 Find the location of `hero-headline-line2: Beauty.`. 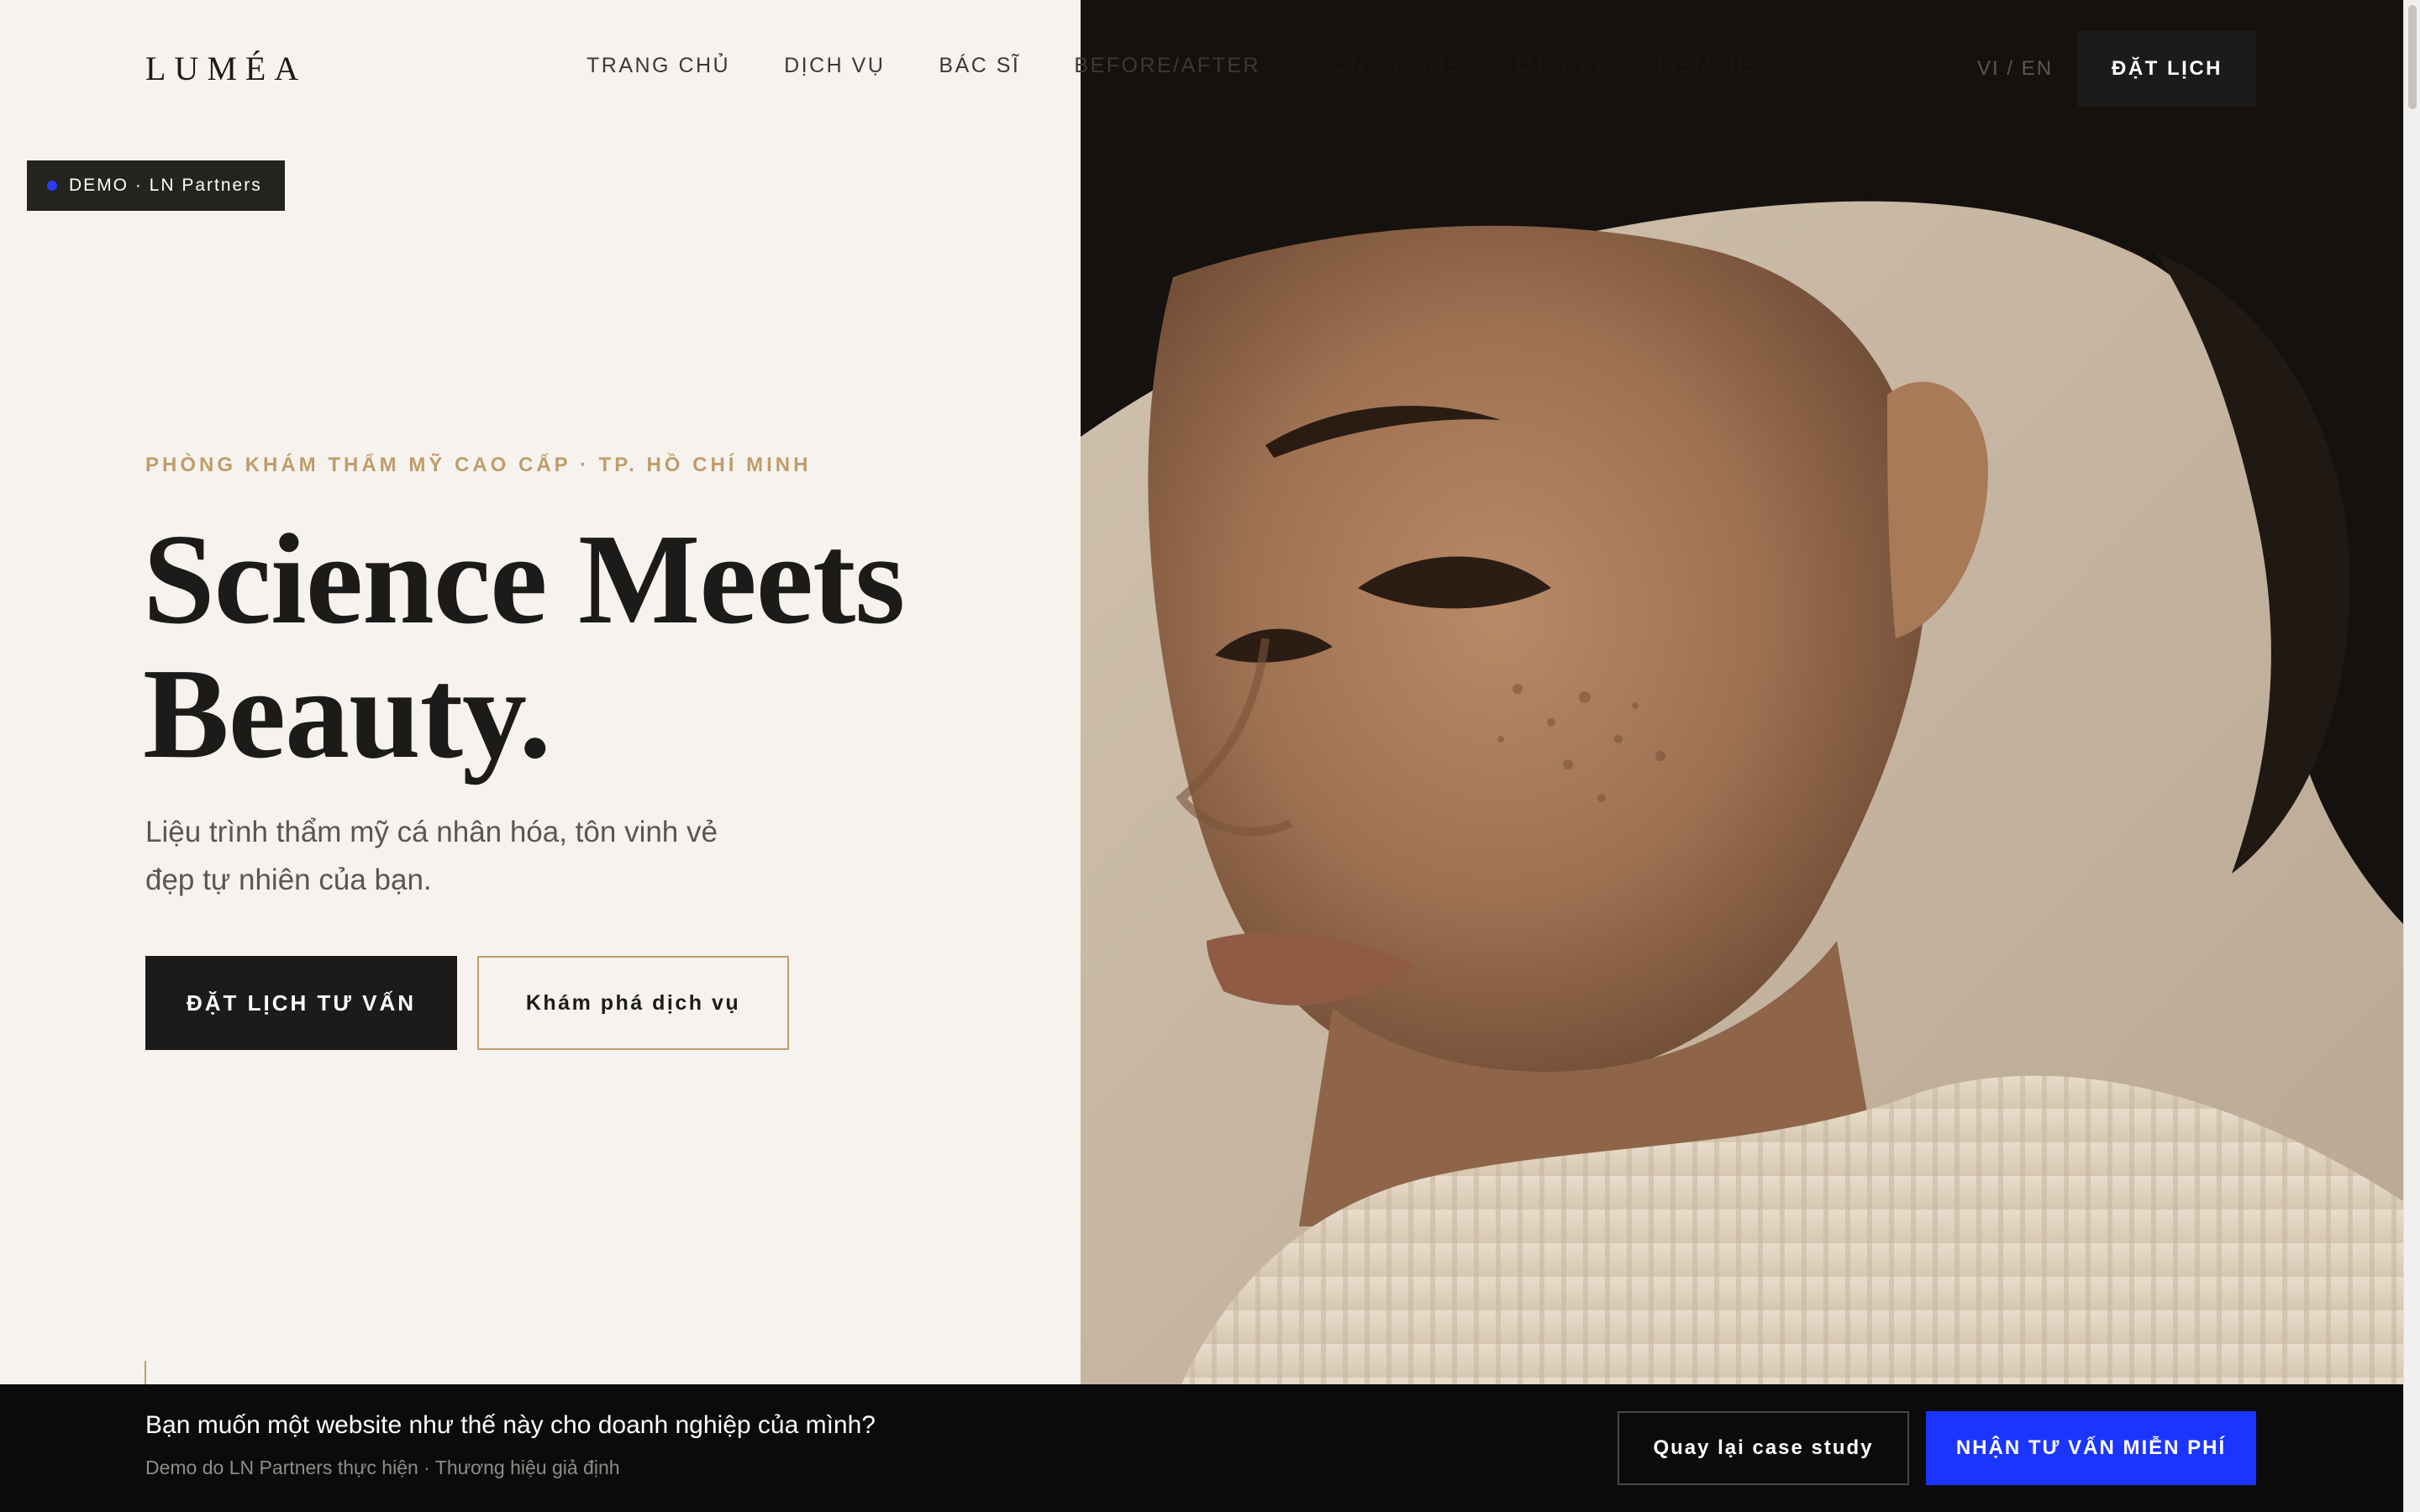

hero-headline-line2: Beauty. is located at coordinates (347, 714).